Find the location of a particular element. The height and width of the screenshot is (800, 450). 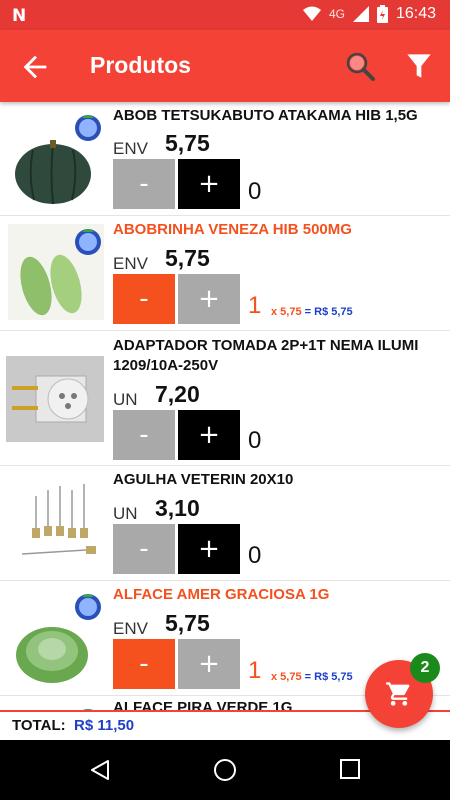

recents-square-icon is located at coordinates (350, 769).